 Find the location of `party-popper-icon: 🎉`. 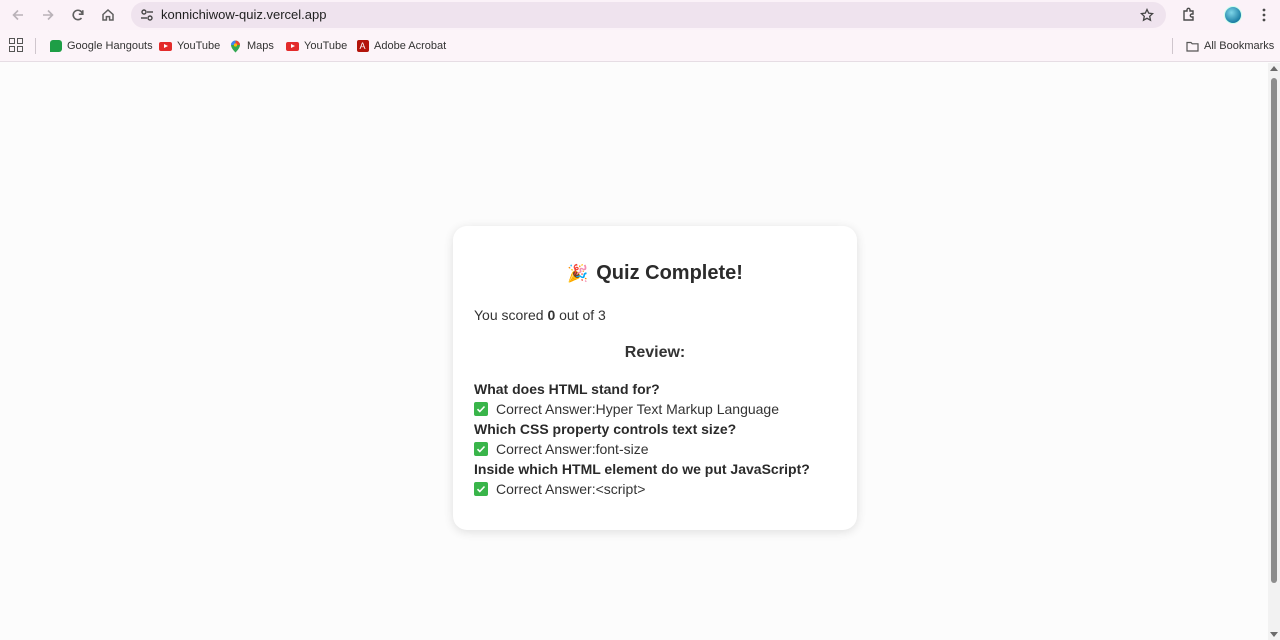

party-popper-icon: 🎉 is located at coordinates (578, 273).